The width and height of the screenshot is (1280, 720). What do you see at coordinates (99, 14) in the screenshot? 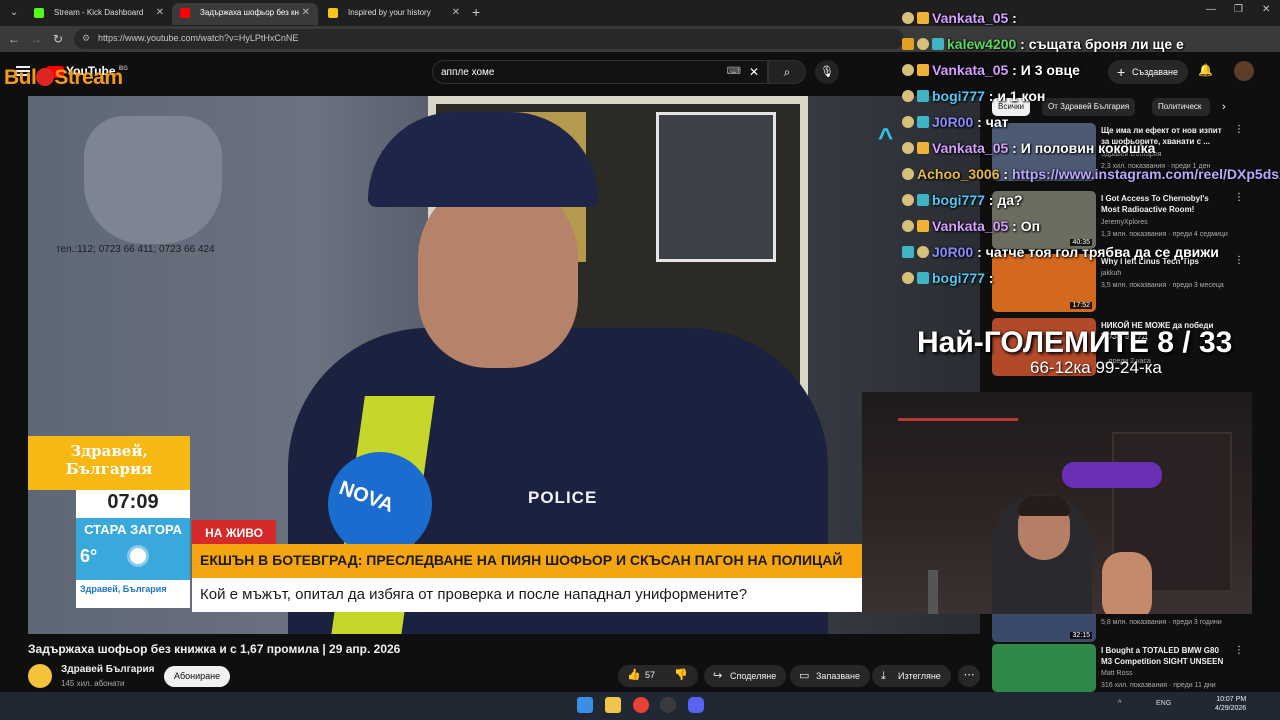
I see `tab-kick-dashboard: Stream - Kick Dashboard ✕` at bounding box center [99, 14].